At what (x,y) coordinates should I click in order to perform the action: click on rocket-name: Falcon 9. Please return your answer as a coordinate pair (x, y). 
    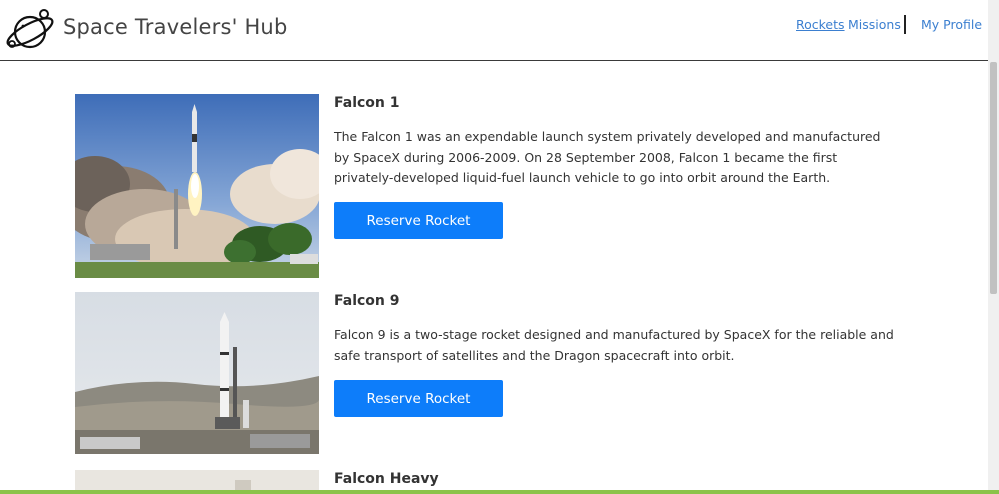
    Looking at the image, I should click on (367, 301).